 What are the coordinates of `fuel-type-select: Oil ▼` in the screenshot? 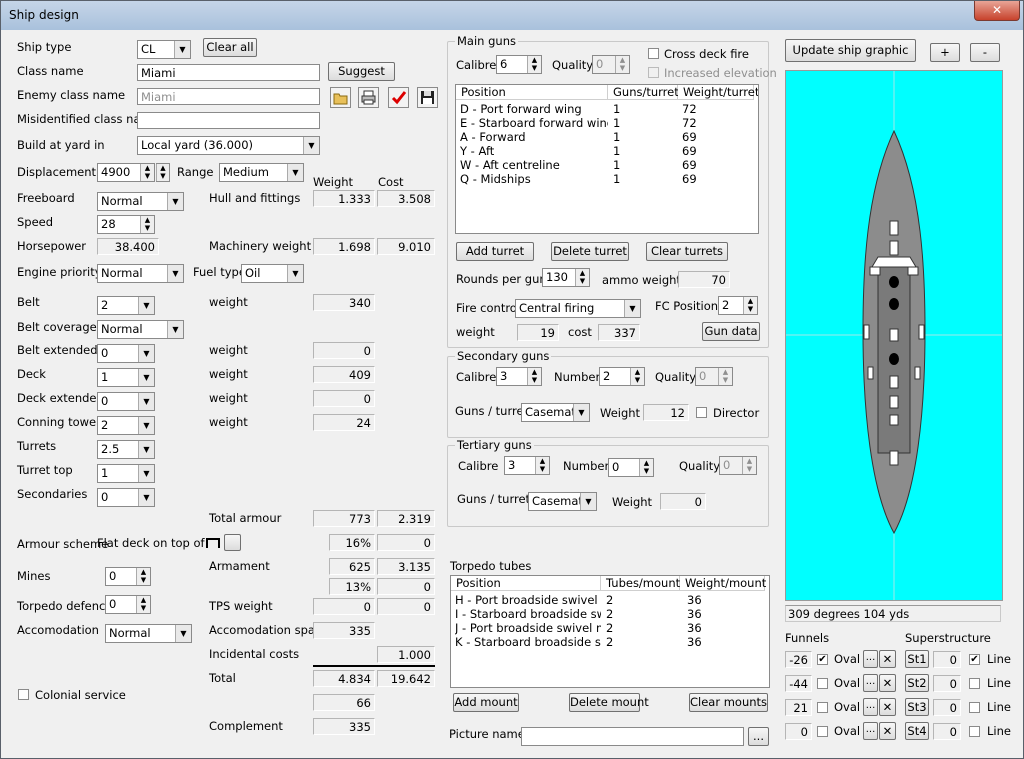 It's located at (272, 273).